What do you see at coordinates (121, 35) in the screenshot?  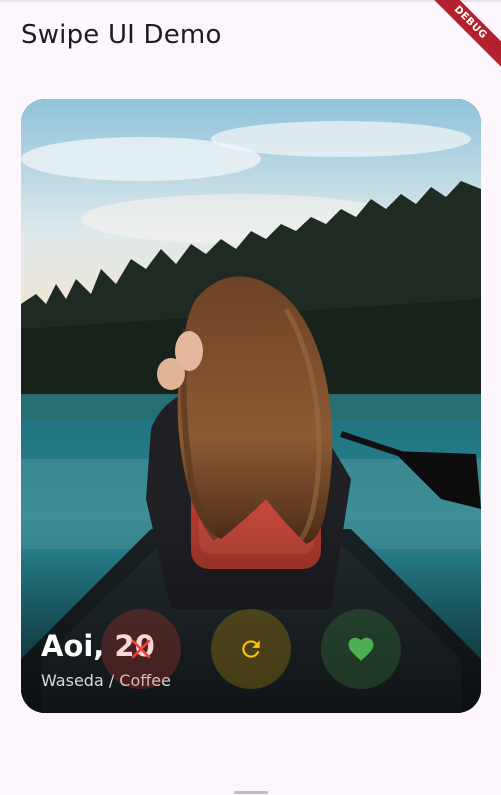 I see `app-bar-title: Swipe UI Demo` at bounding box center [121, 35].